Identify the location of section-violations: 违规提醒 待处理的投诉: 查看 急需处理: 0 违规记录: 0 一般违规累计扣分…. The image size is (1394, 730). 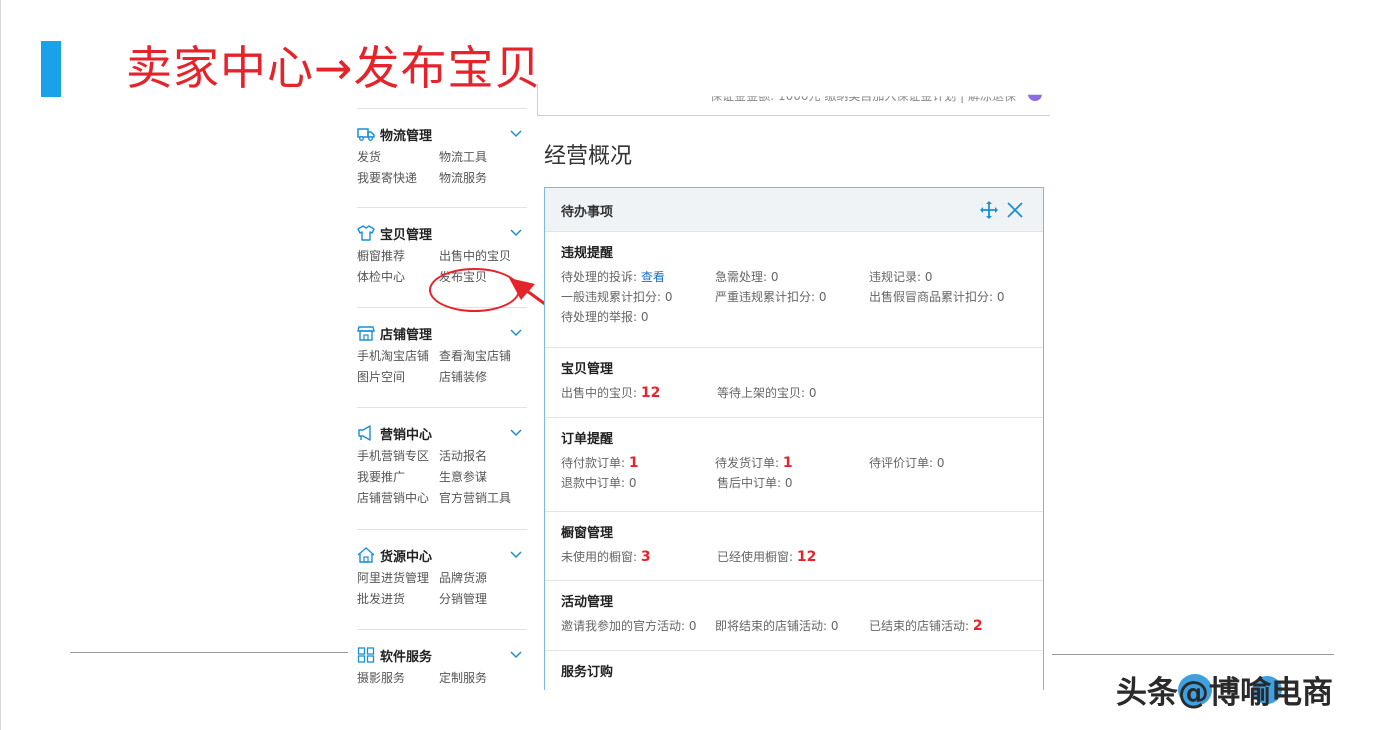
(794, 290).